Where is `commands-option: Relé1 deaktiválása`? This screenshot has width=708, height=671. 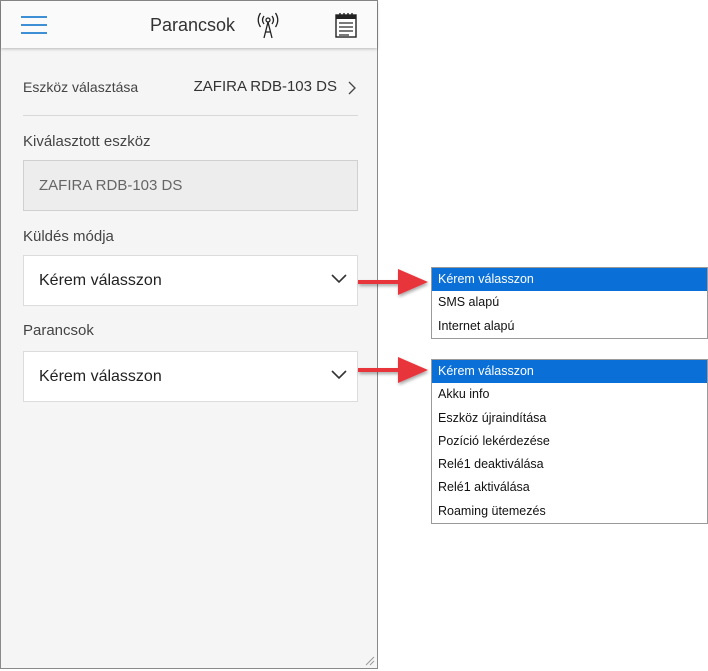
commands-option: Relé1 deaktiválása is located at coordinates (569, 464).